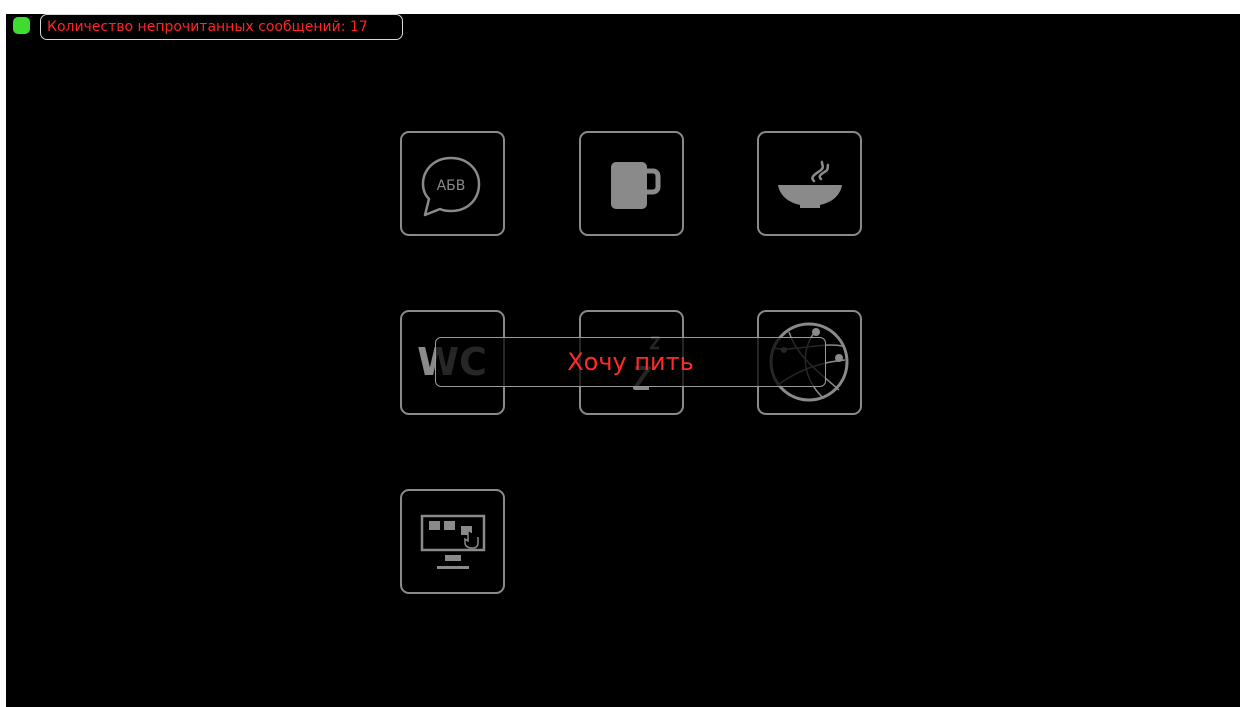 This screenshot has height=707, width=1245. I want to click on message-overlay: Хочу пить, so click(630, 362).